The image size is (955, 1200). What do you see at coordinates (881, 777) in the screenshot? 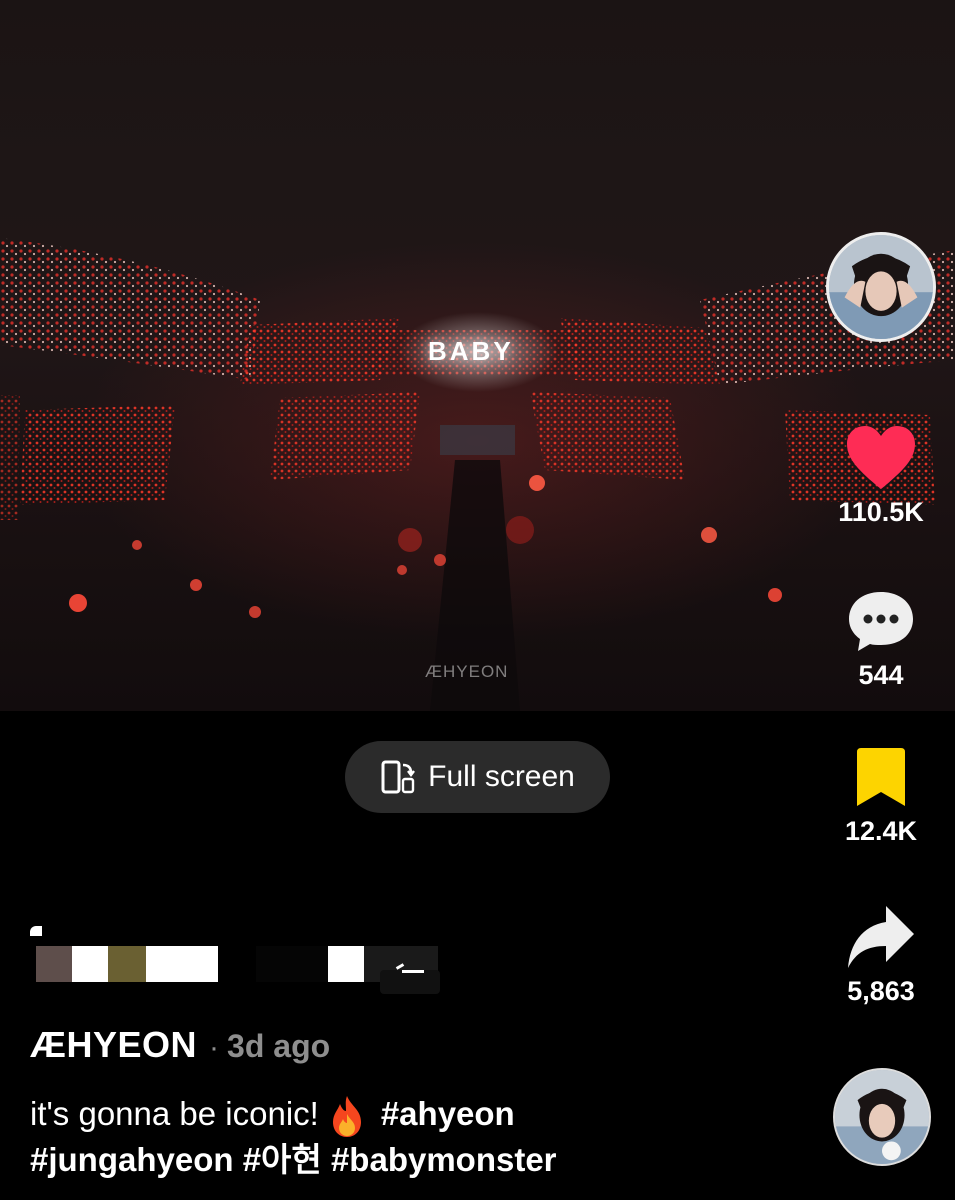
I see `bookmark-icon` at bounding box center [881, 777].